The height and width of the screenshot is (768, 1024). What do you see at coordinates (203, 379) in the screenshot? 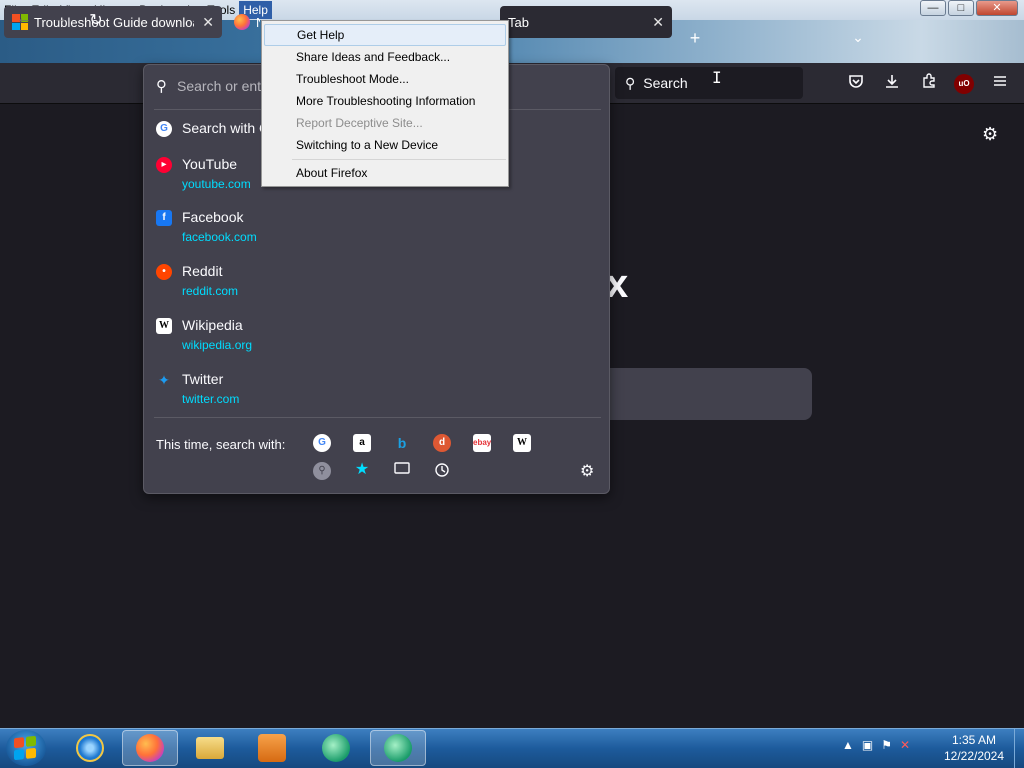
I see `suggestion-title: Twitter` at bounding box center [203, 379].